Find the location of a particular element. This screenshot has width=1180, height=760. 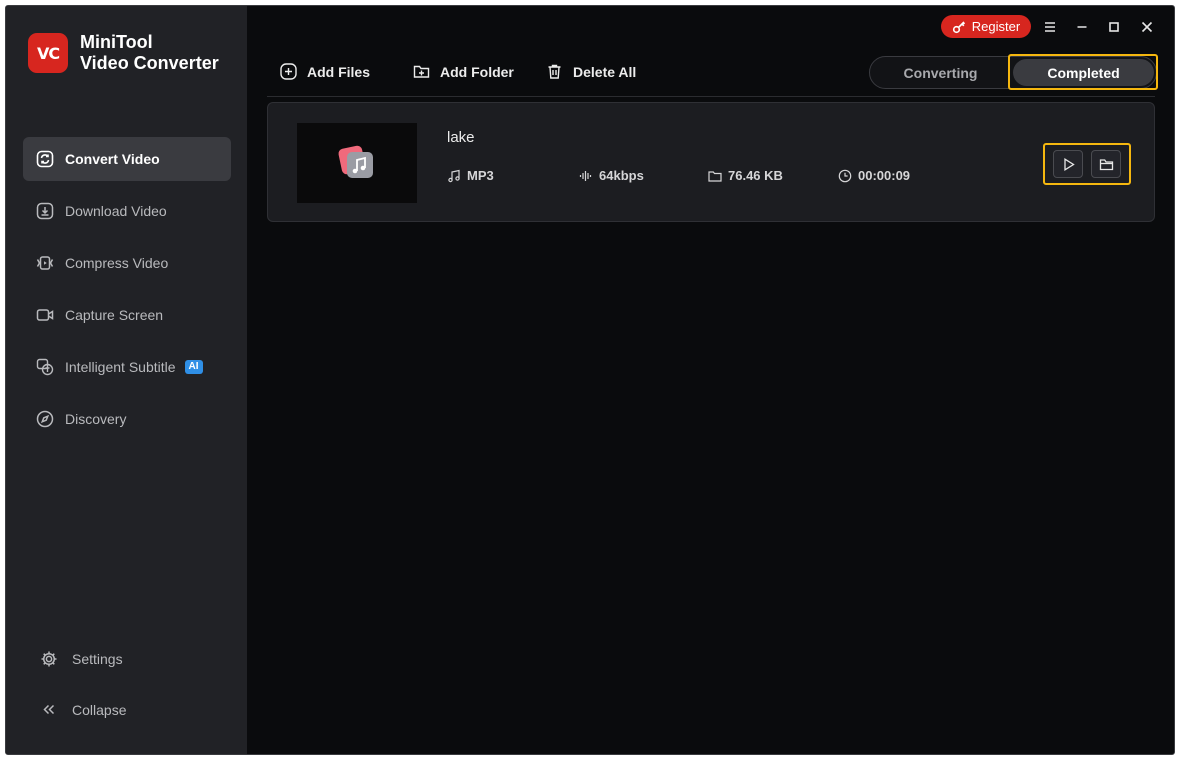

sidebar-item-compress-video: Compress Video is located at coordinates (127, 263).